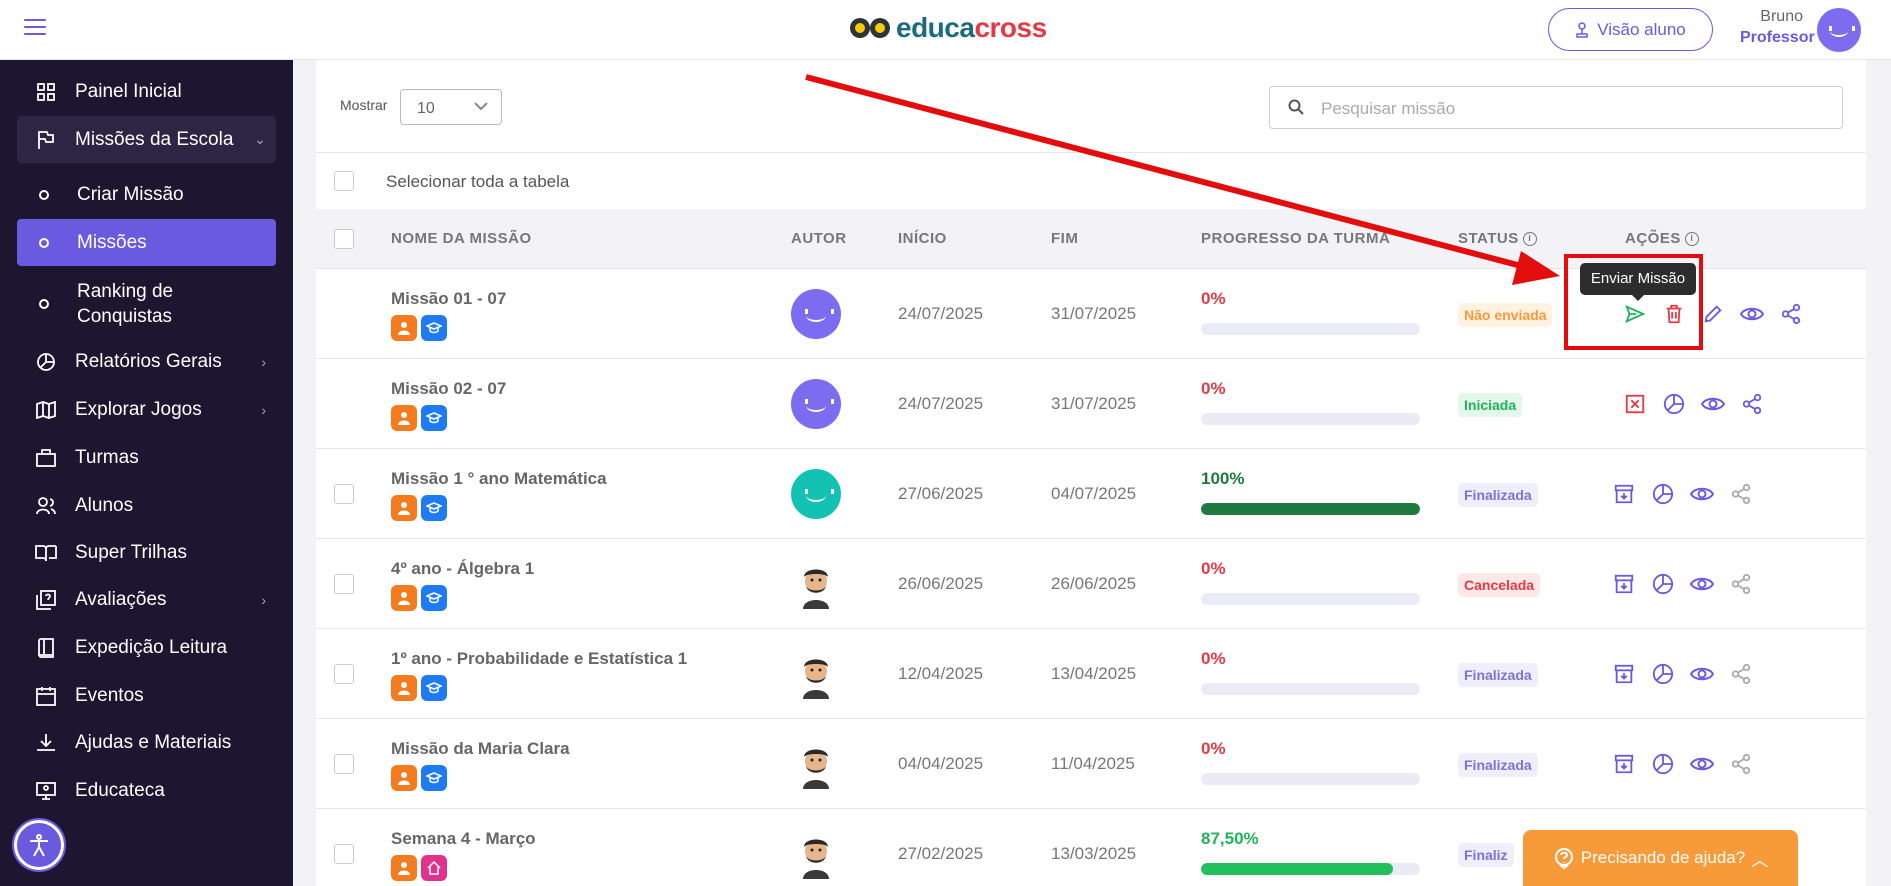  What do you see at coordinates (146, 458) in the screenshot?
I see `sidebar-item-turmas: Turmas` at bounding box center [146, 458].